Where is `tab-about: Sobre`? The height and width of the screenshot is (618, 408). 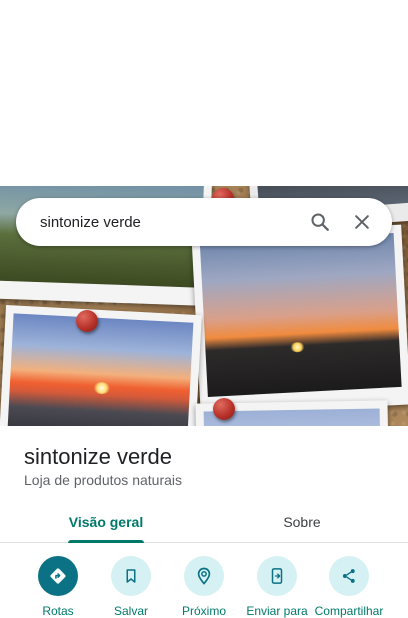 tab-about: Sobre is located at coordinates (302, 522).